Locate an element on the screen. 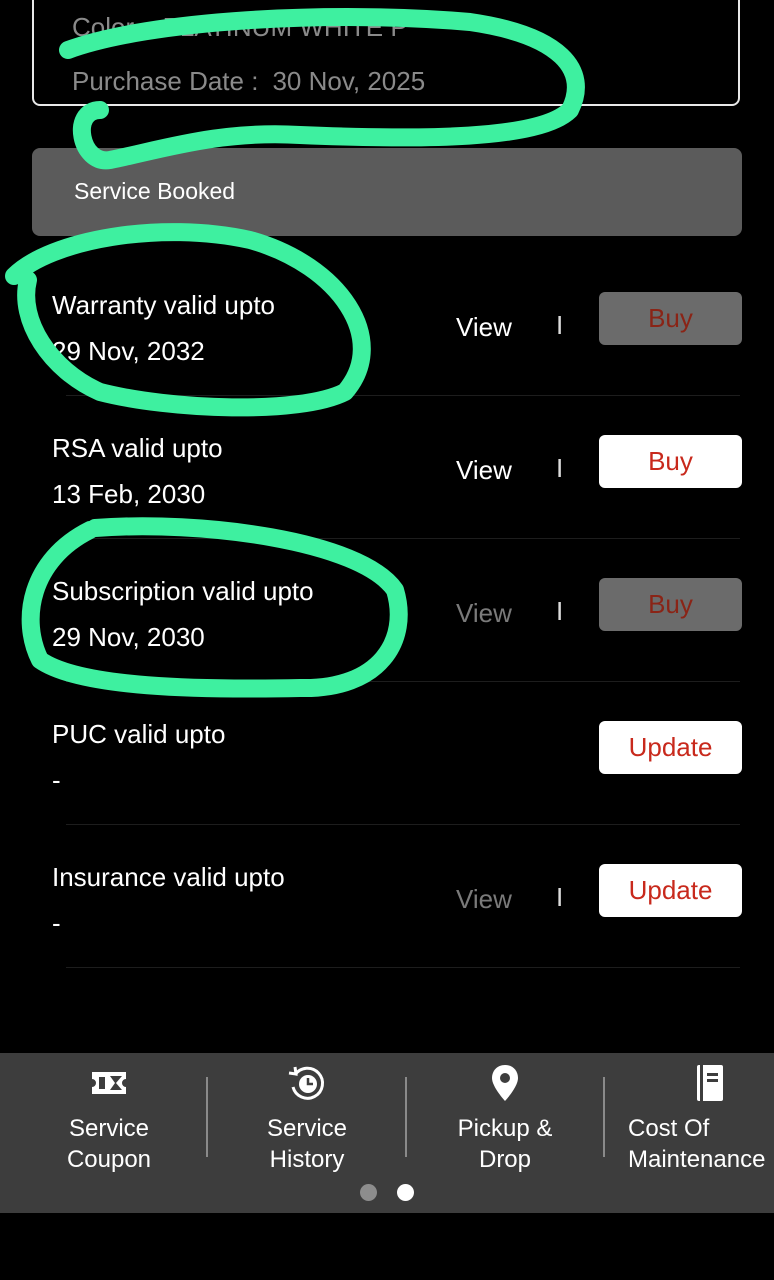 The height and width of the screenshot is (1280, 774). subscription-separator: I is located at coordinates (560, 611).